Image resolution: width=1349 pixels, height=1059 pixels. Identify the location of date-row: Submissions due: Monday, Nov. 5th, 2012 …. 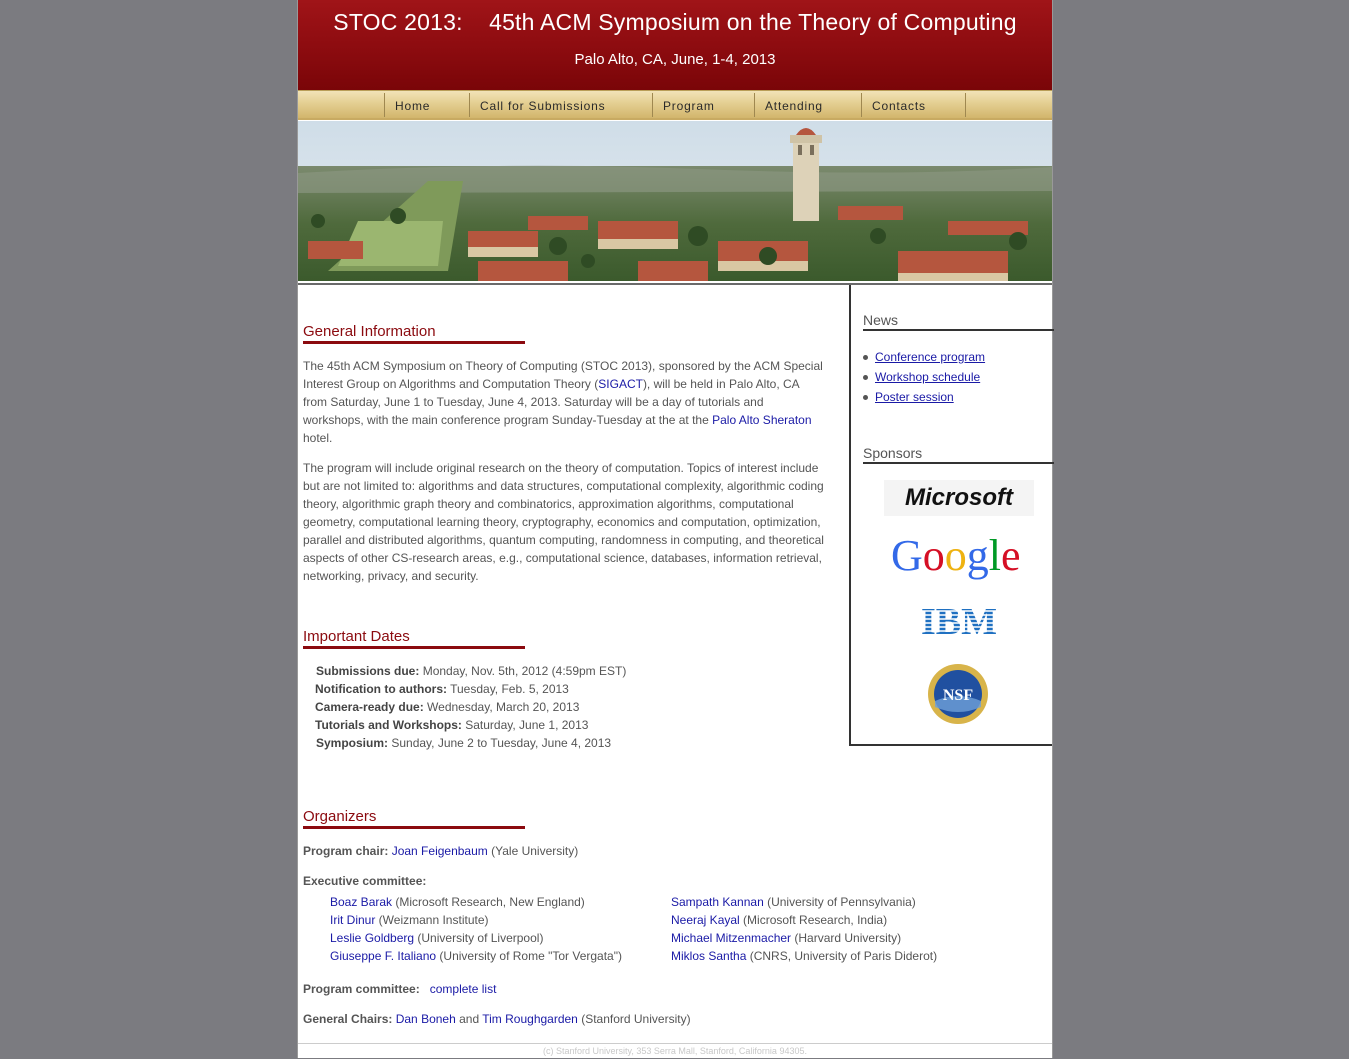
(471, 671).